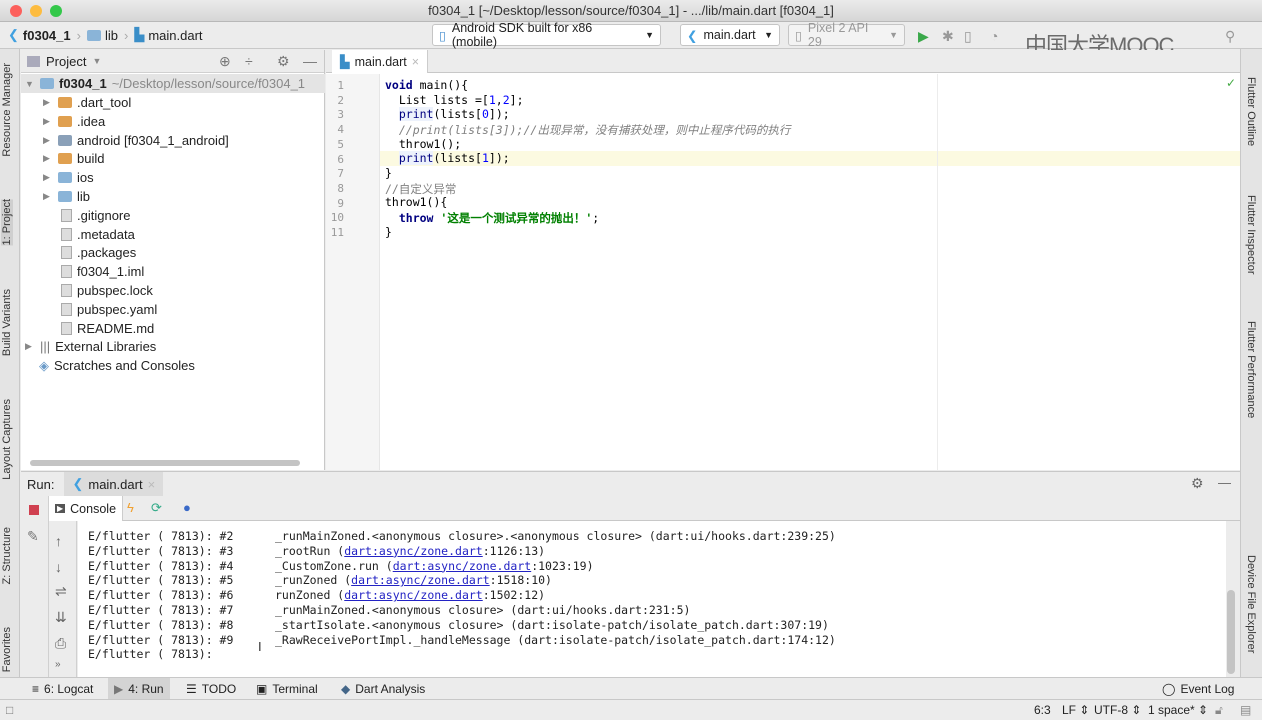  What do you see at coordinates (287, 688) in the screenshot?
I see `tab-terminal: ▣ Terminal` at bounding box center [287, 688].